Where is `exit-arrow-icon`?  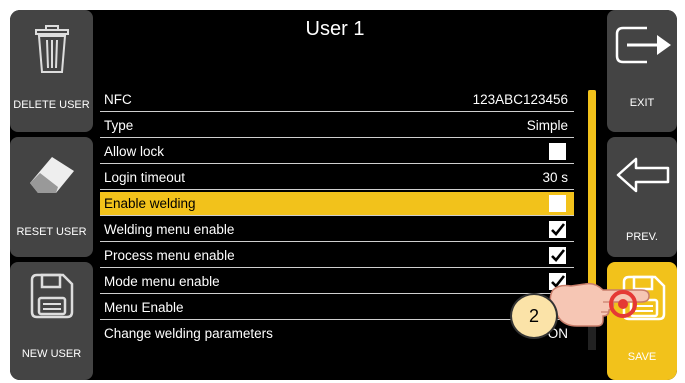
exit-arrow-icon is located at coordinates (643, 45).